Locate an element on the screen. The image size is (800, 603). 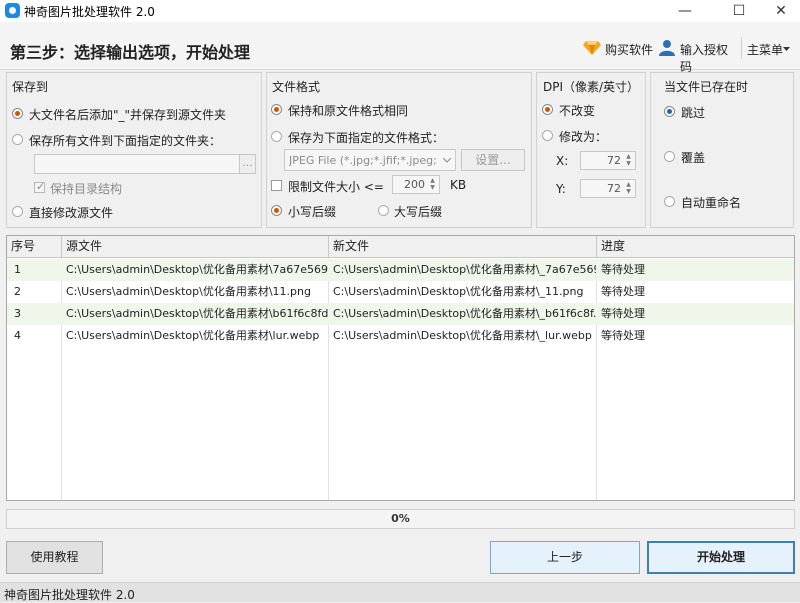
dpi-group is located at coordinates (591, 150).